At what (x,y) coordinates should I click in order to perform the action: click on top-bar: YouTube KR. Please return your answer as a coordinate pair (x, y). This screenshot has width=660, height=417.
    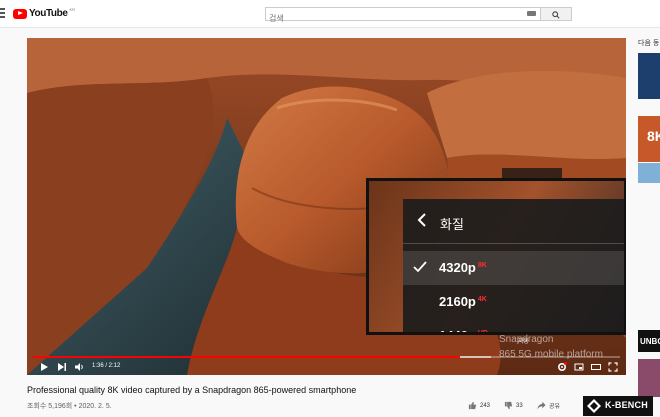
    Looking at the image, I should click on (330, 14).